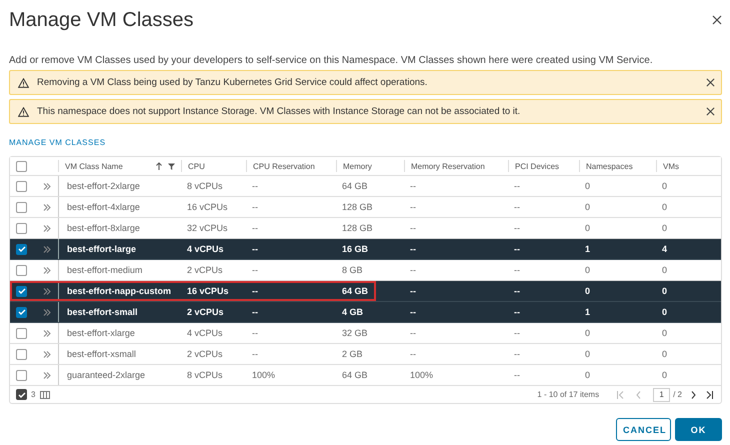 The image size is (730, 445). I want to click on table-cell: 16 GB, so click(355, 249).